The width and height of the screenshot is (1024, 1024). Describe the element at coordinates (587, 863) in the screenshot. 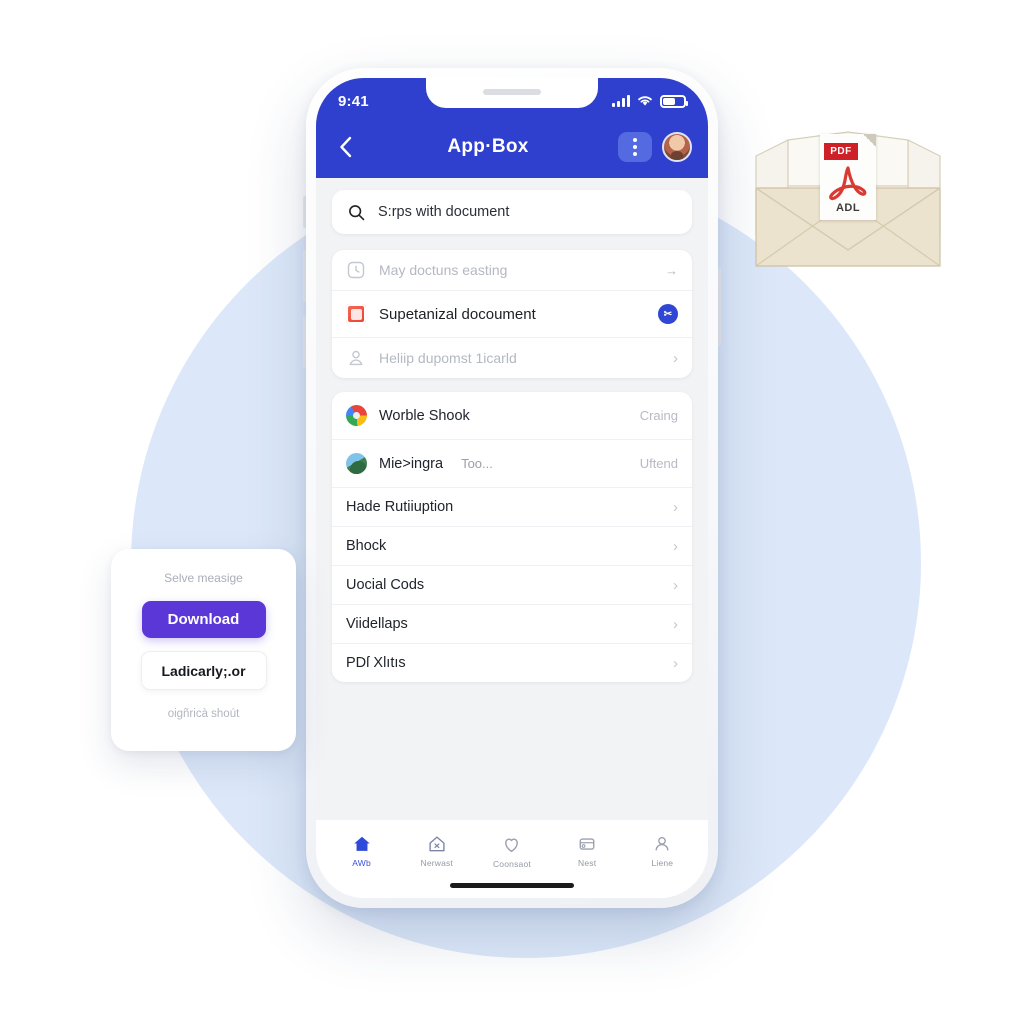

I see `tab-label: Nest` at that location.